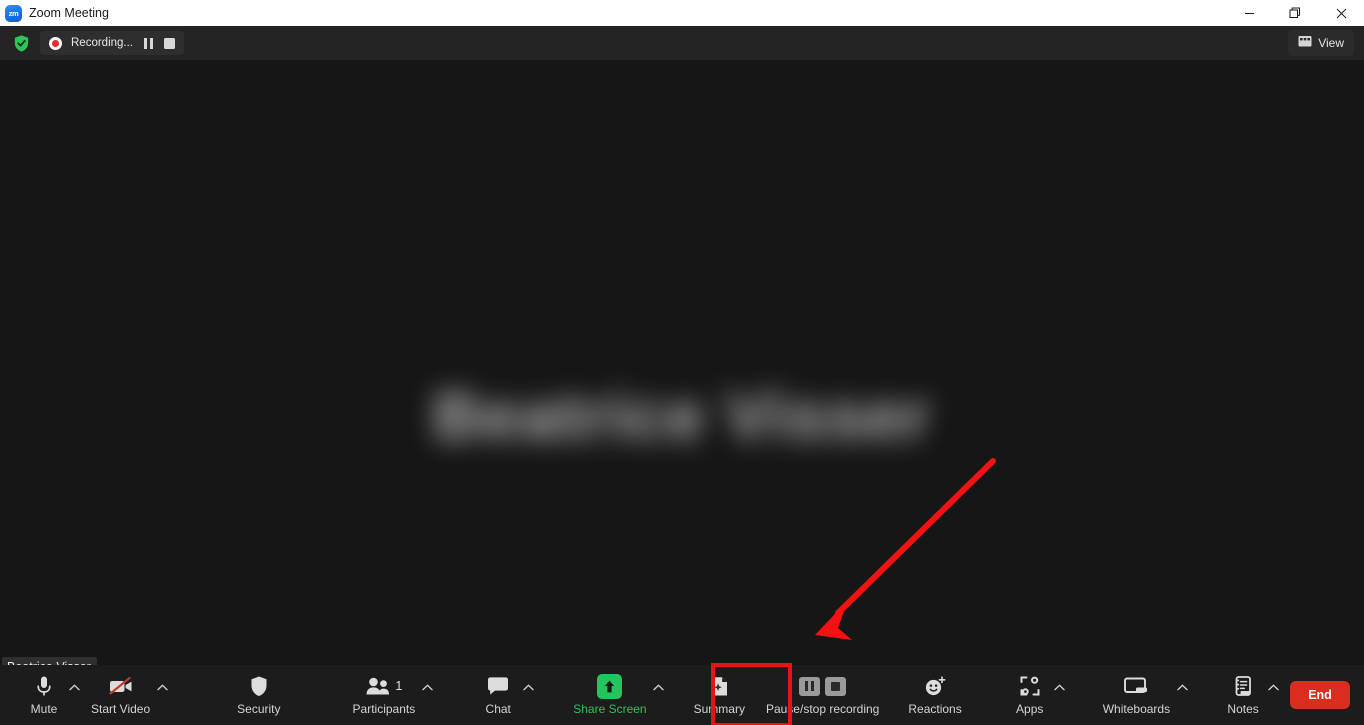 Image resolution: width=1364 pixels, height=725 pixels. What do you see at coordinates (169, 43) in the screenshot?
I see `stop-recording-icon` at bounding box center [169, 43].